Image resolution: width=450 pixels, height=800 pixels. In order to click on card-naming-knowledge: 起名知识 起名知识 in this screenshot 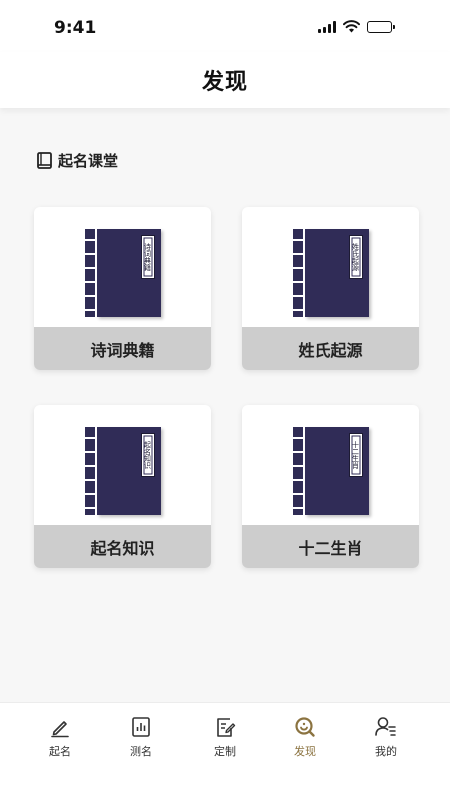, I will do `click(122, 486)`.